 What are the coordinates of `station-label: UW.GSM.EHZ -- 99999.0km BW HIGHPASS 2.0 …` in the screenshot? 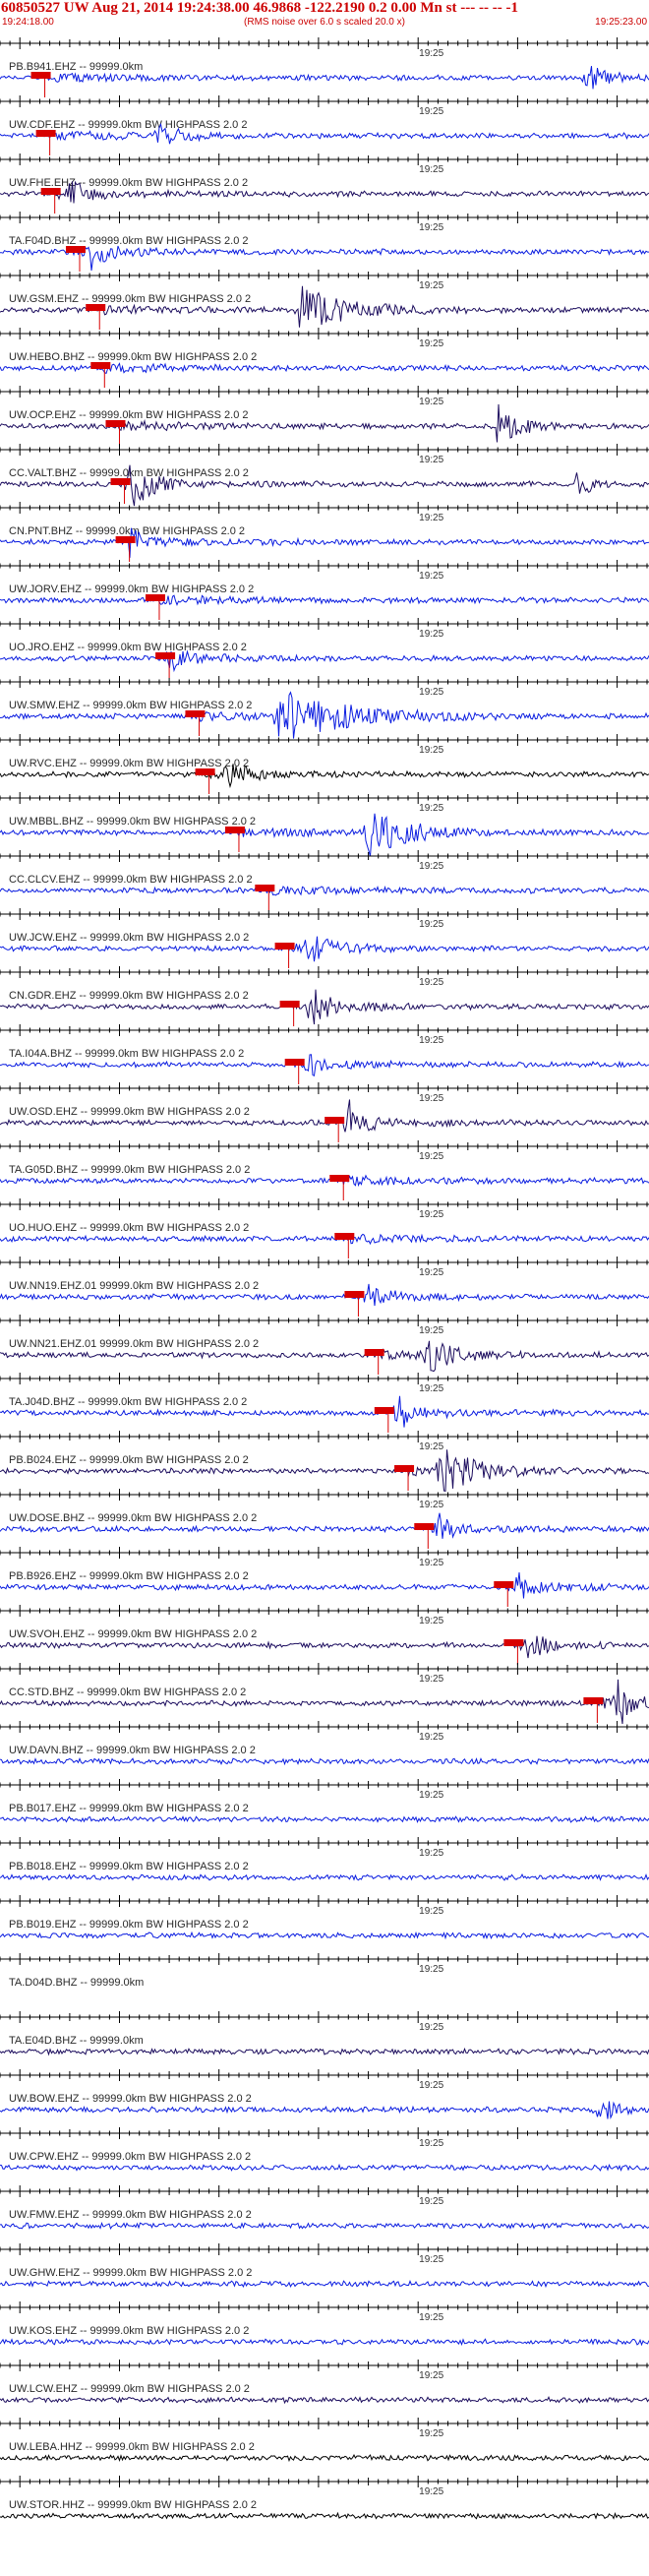 It's located at (130, 299).